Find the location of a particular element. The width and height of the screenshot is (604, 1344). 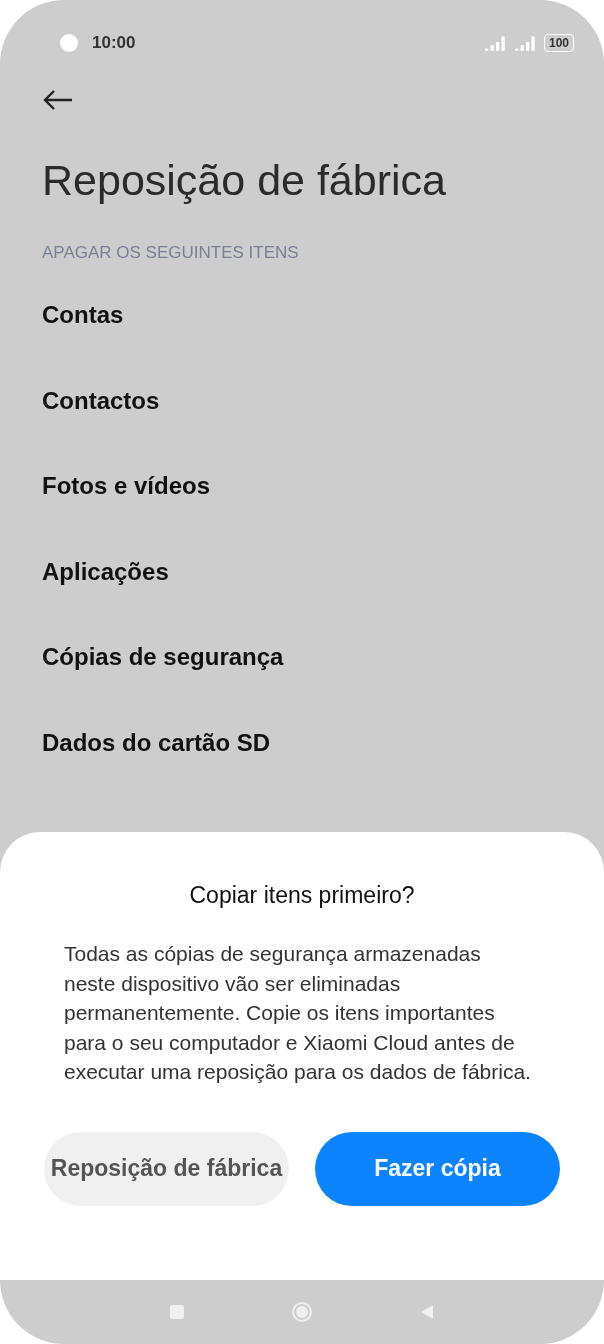

reset-button: Reposição de fábrica is located at coordinates (166, 1168).